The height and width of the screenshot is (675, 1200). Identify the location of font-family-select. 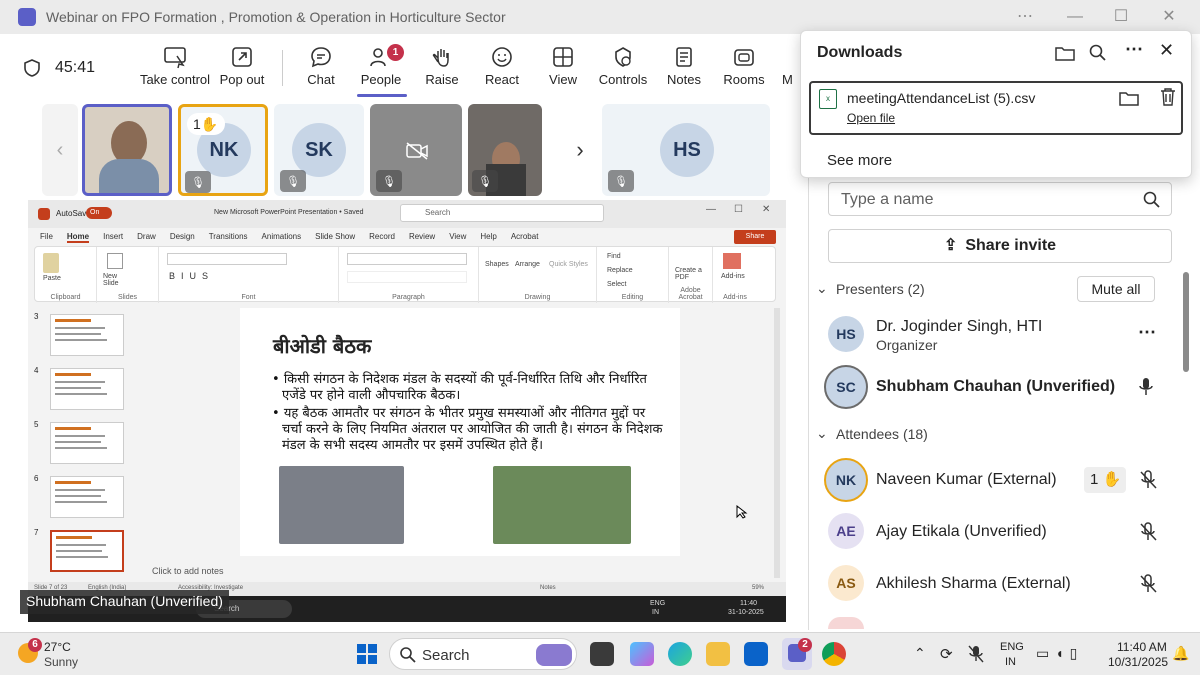
(227, 259).